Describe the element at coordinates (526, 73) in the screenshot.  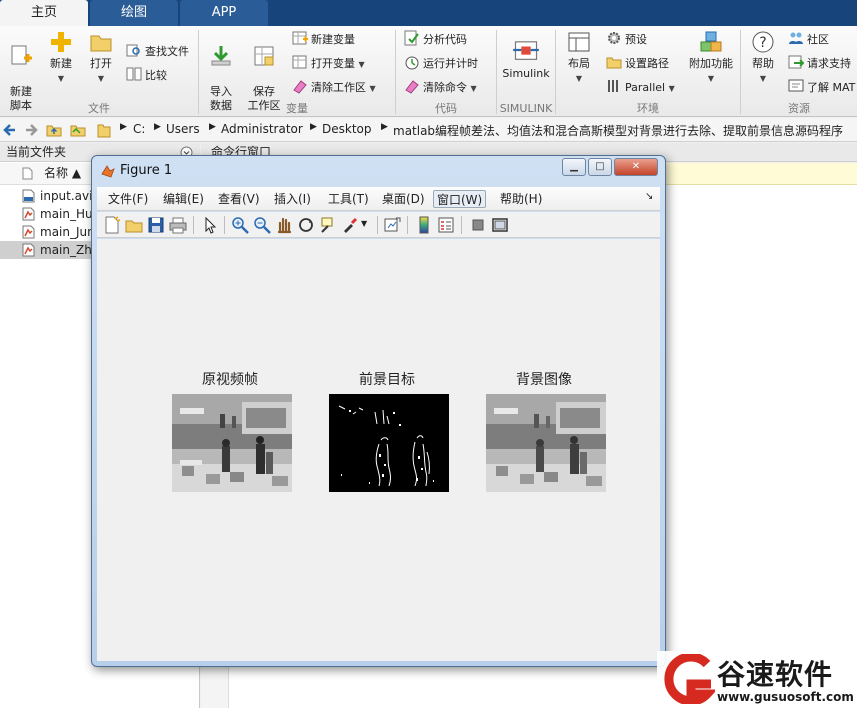
I see `simulink-label: Simulink` at that location.